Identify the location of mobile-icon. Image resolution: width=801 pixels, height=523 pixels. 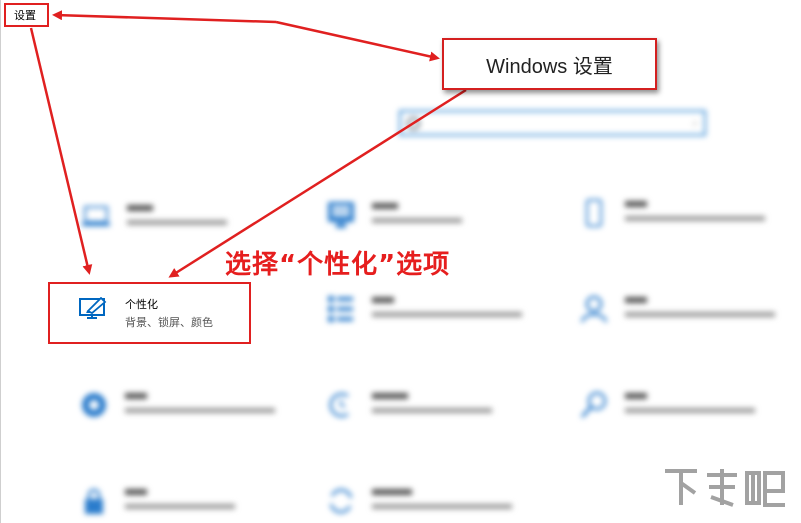
(594, 213).